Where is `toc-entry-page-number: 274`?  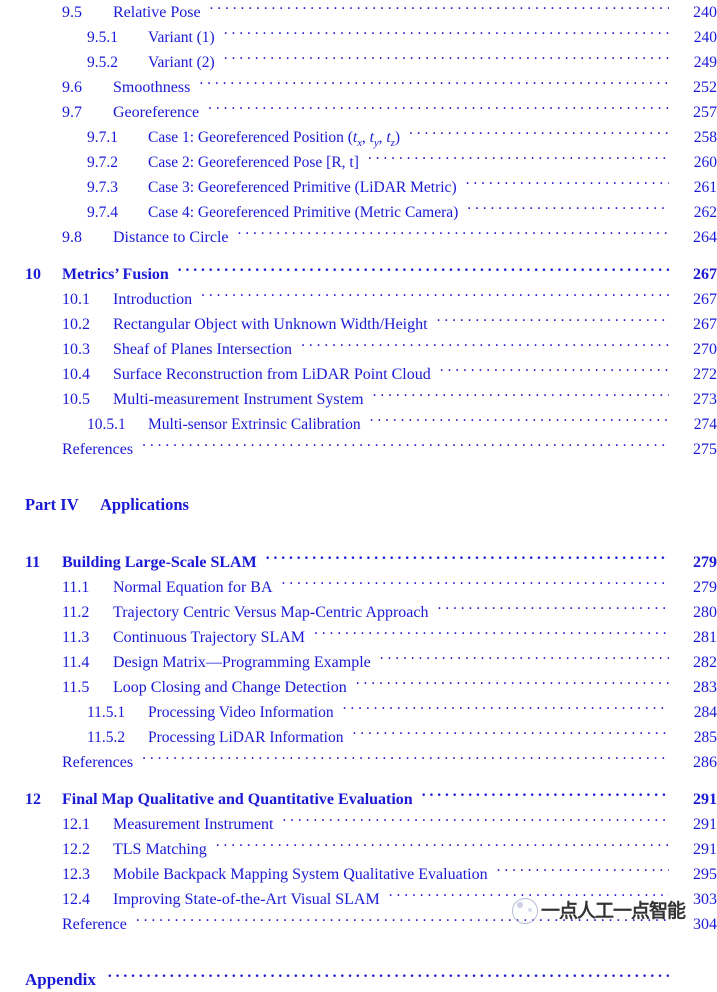
toc-entry-page-number: 274 is located at coordinates (705, 424).